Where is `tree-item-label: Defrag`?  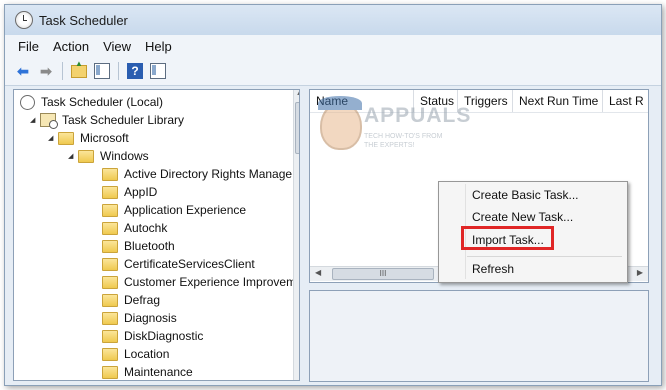
tree-item-label: Defrag is located at coordinates (142, 300).